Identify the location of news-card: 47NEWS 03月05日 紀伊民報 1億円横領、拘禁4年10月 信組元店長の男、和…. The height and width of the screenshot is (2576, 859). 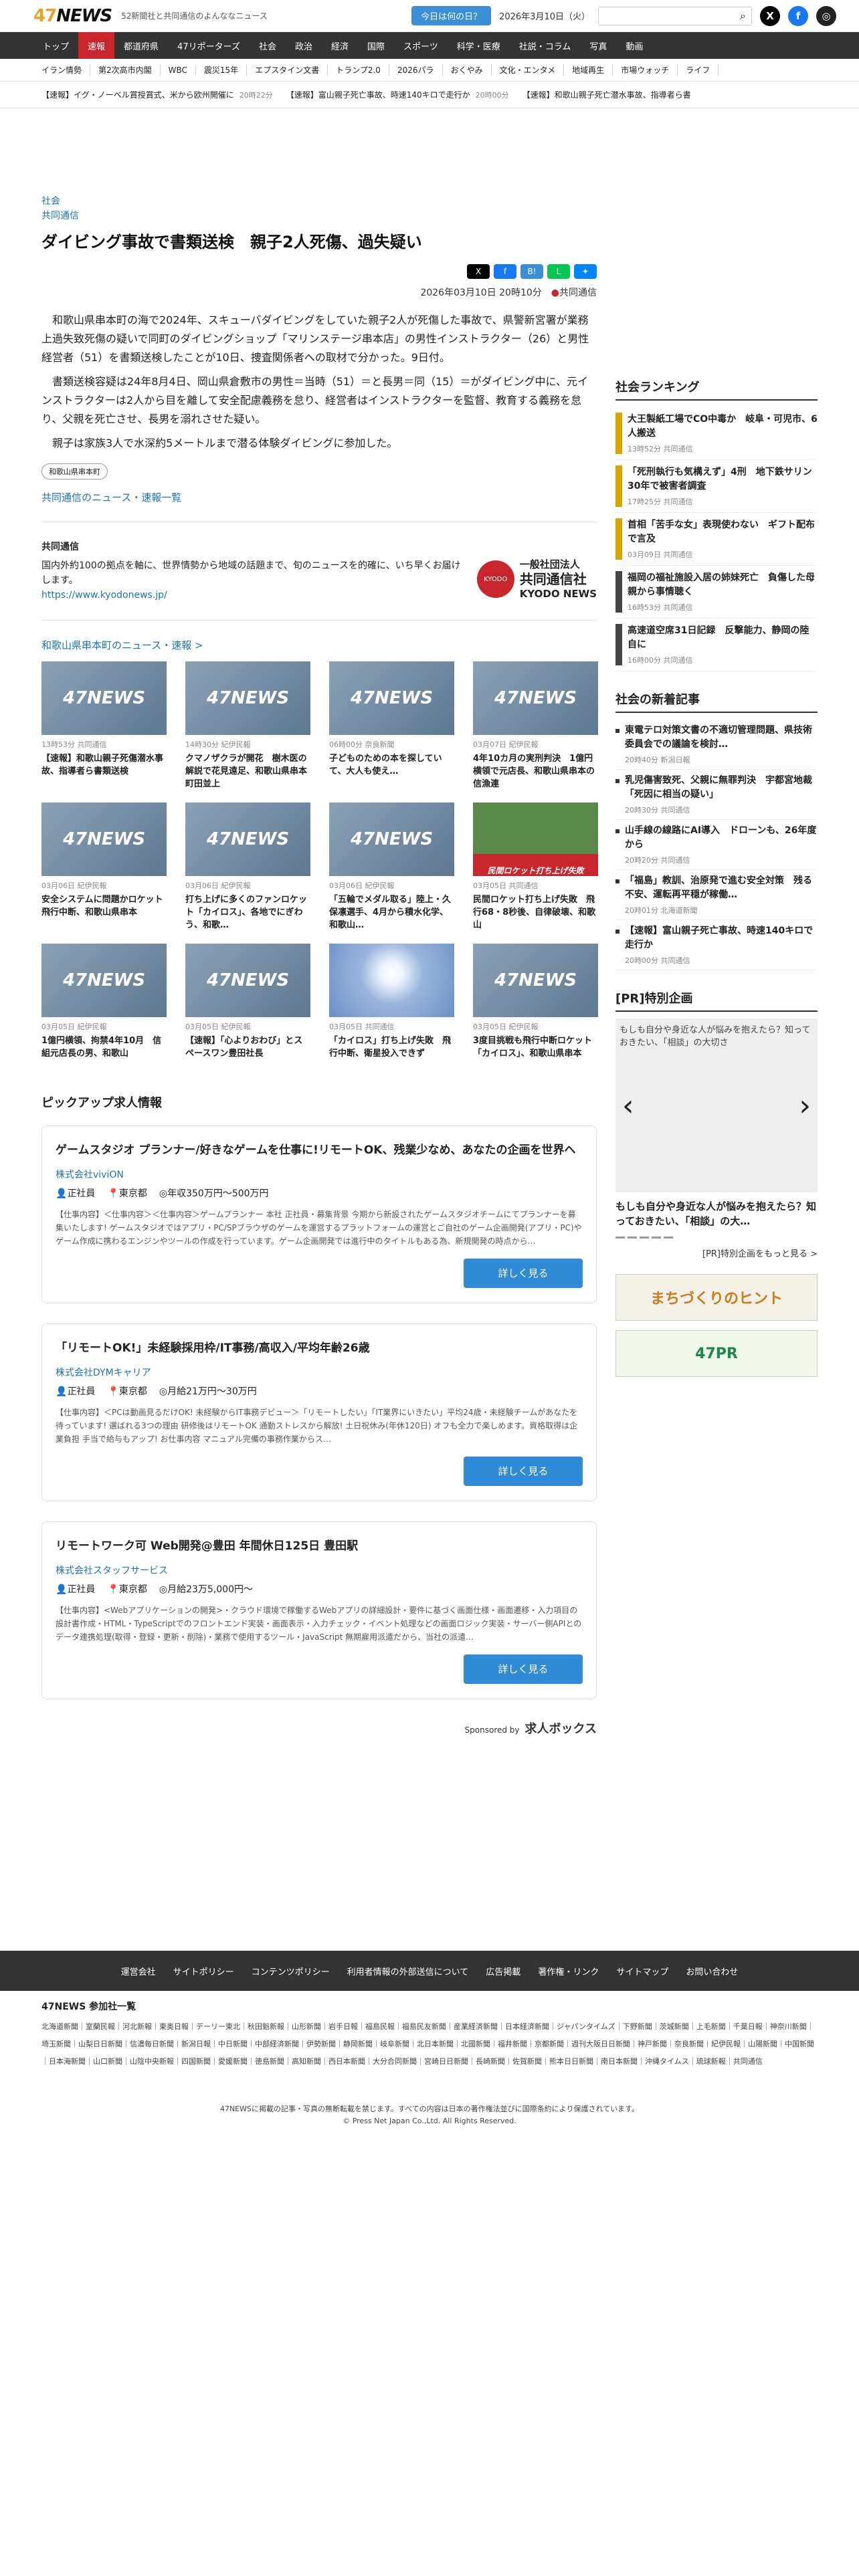
(104, 1002).